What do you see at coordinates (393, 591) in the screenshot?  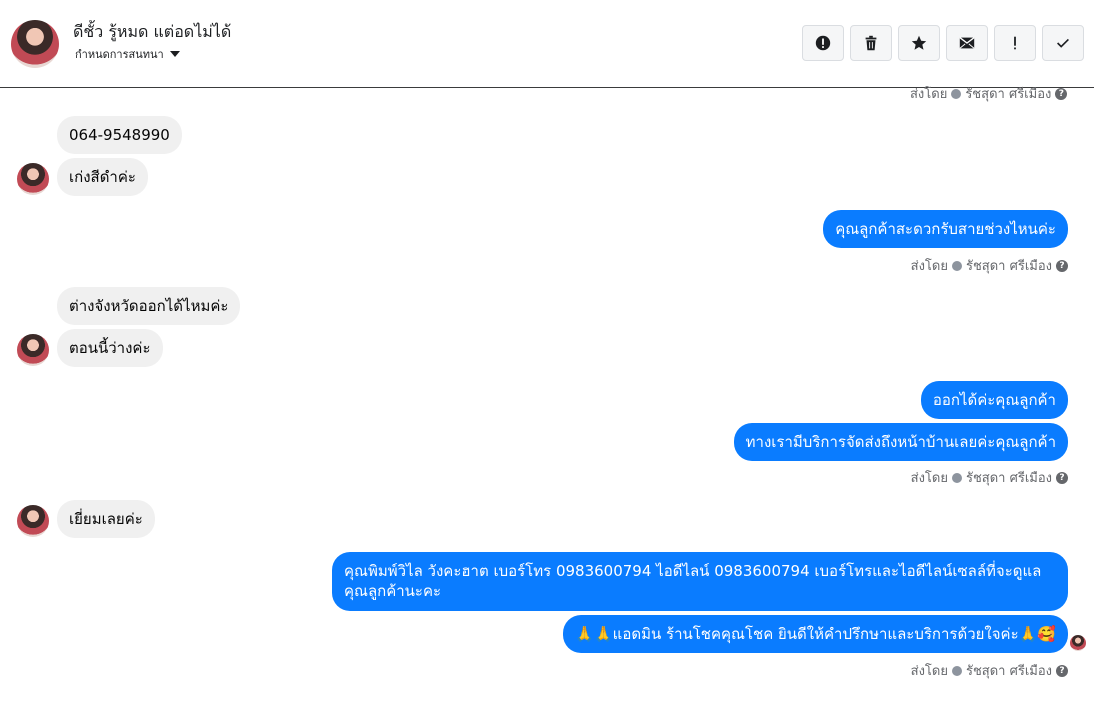 I see `message-line: คุณลูกค้านะคะ` at bounding box center [393, 591].